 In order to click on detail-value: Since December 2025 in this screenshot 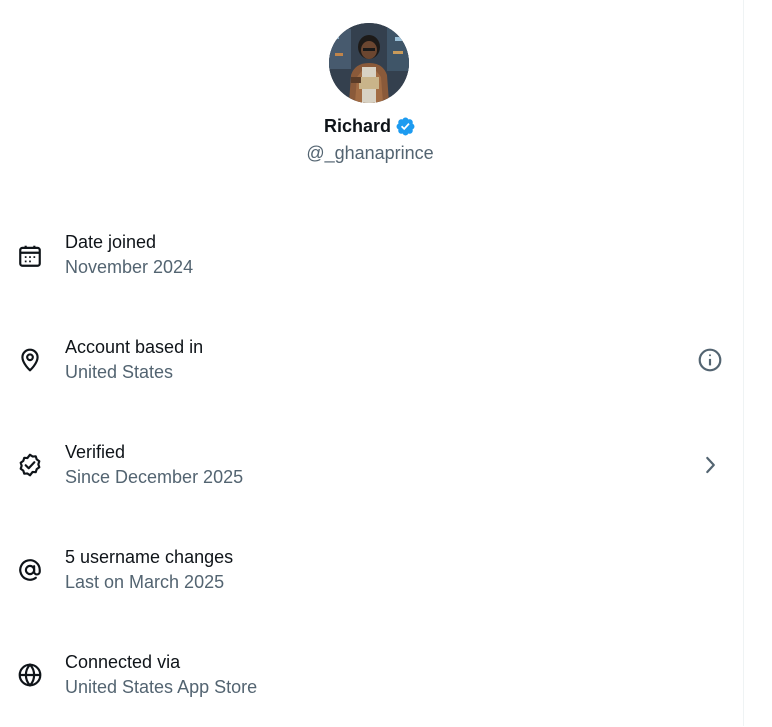, I will do `click(154, 477)`.